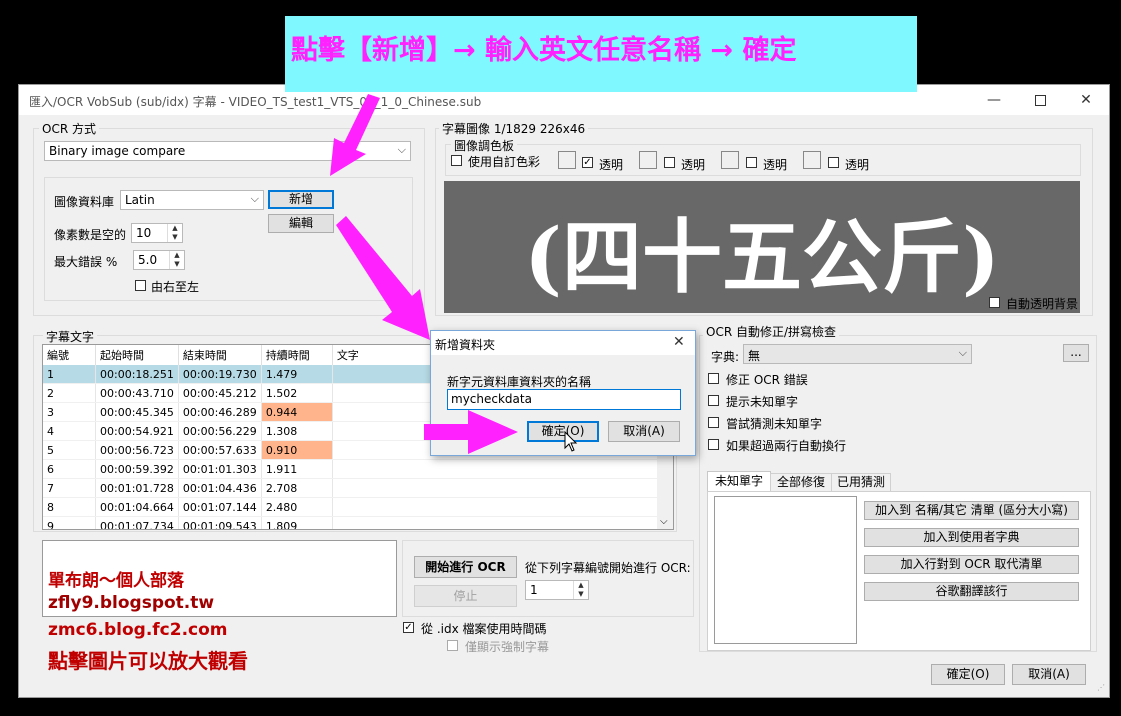 The width and height of the screenshot is (1121, 716). What do you see at coordinates (383, 278) in the screenshot?
I see `arrow-to-dialog` at bounding box center [383, 278].